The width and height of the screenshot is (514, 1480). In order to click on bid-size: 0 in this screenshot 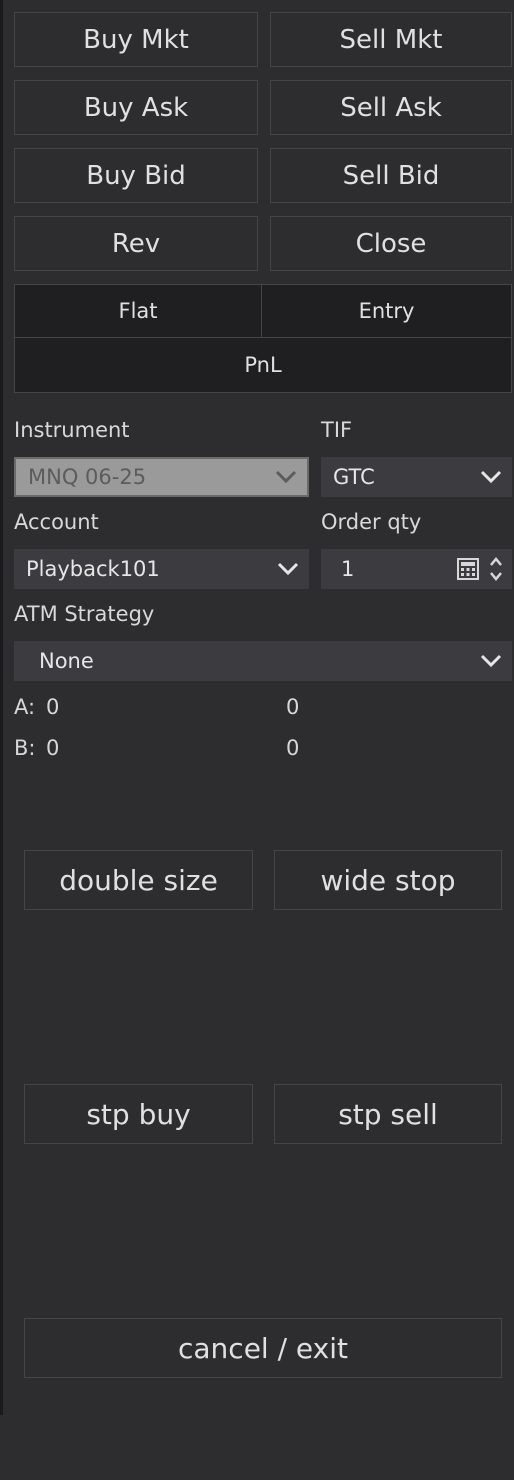, I will do `click(53, 748)`.